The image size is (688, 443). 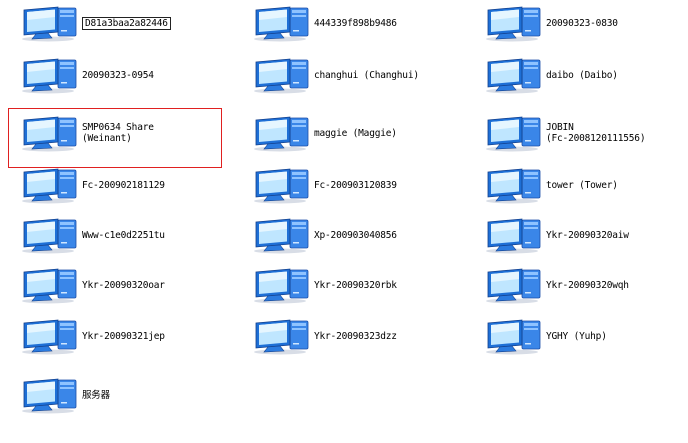 I want to click on computer-name-label: D81a3baa2a82446, so click(x=126, y=23).